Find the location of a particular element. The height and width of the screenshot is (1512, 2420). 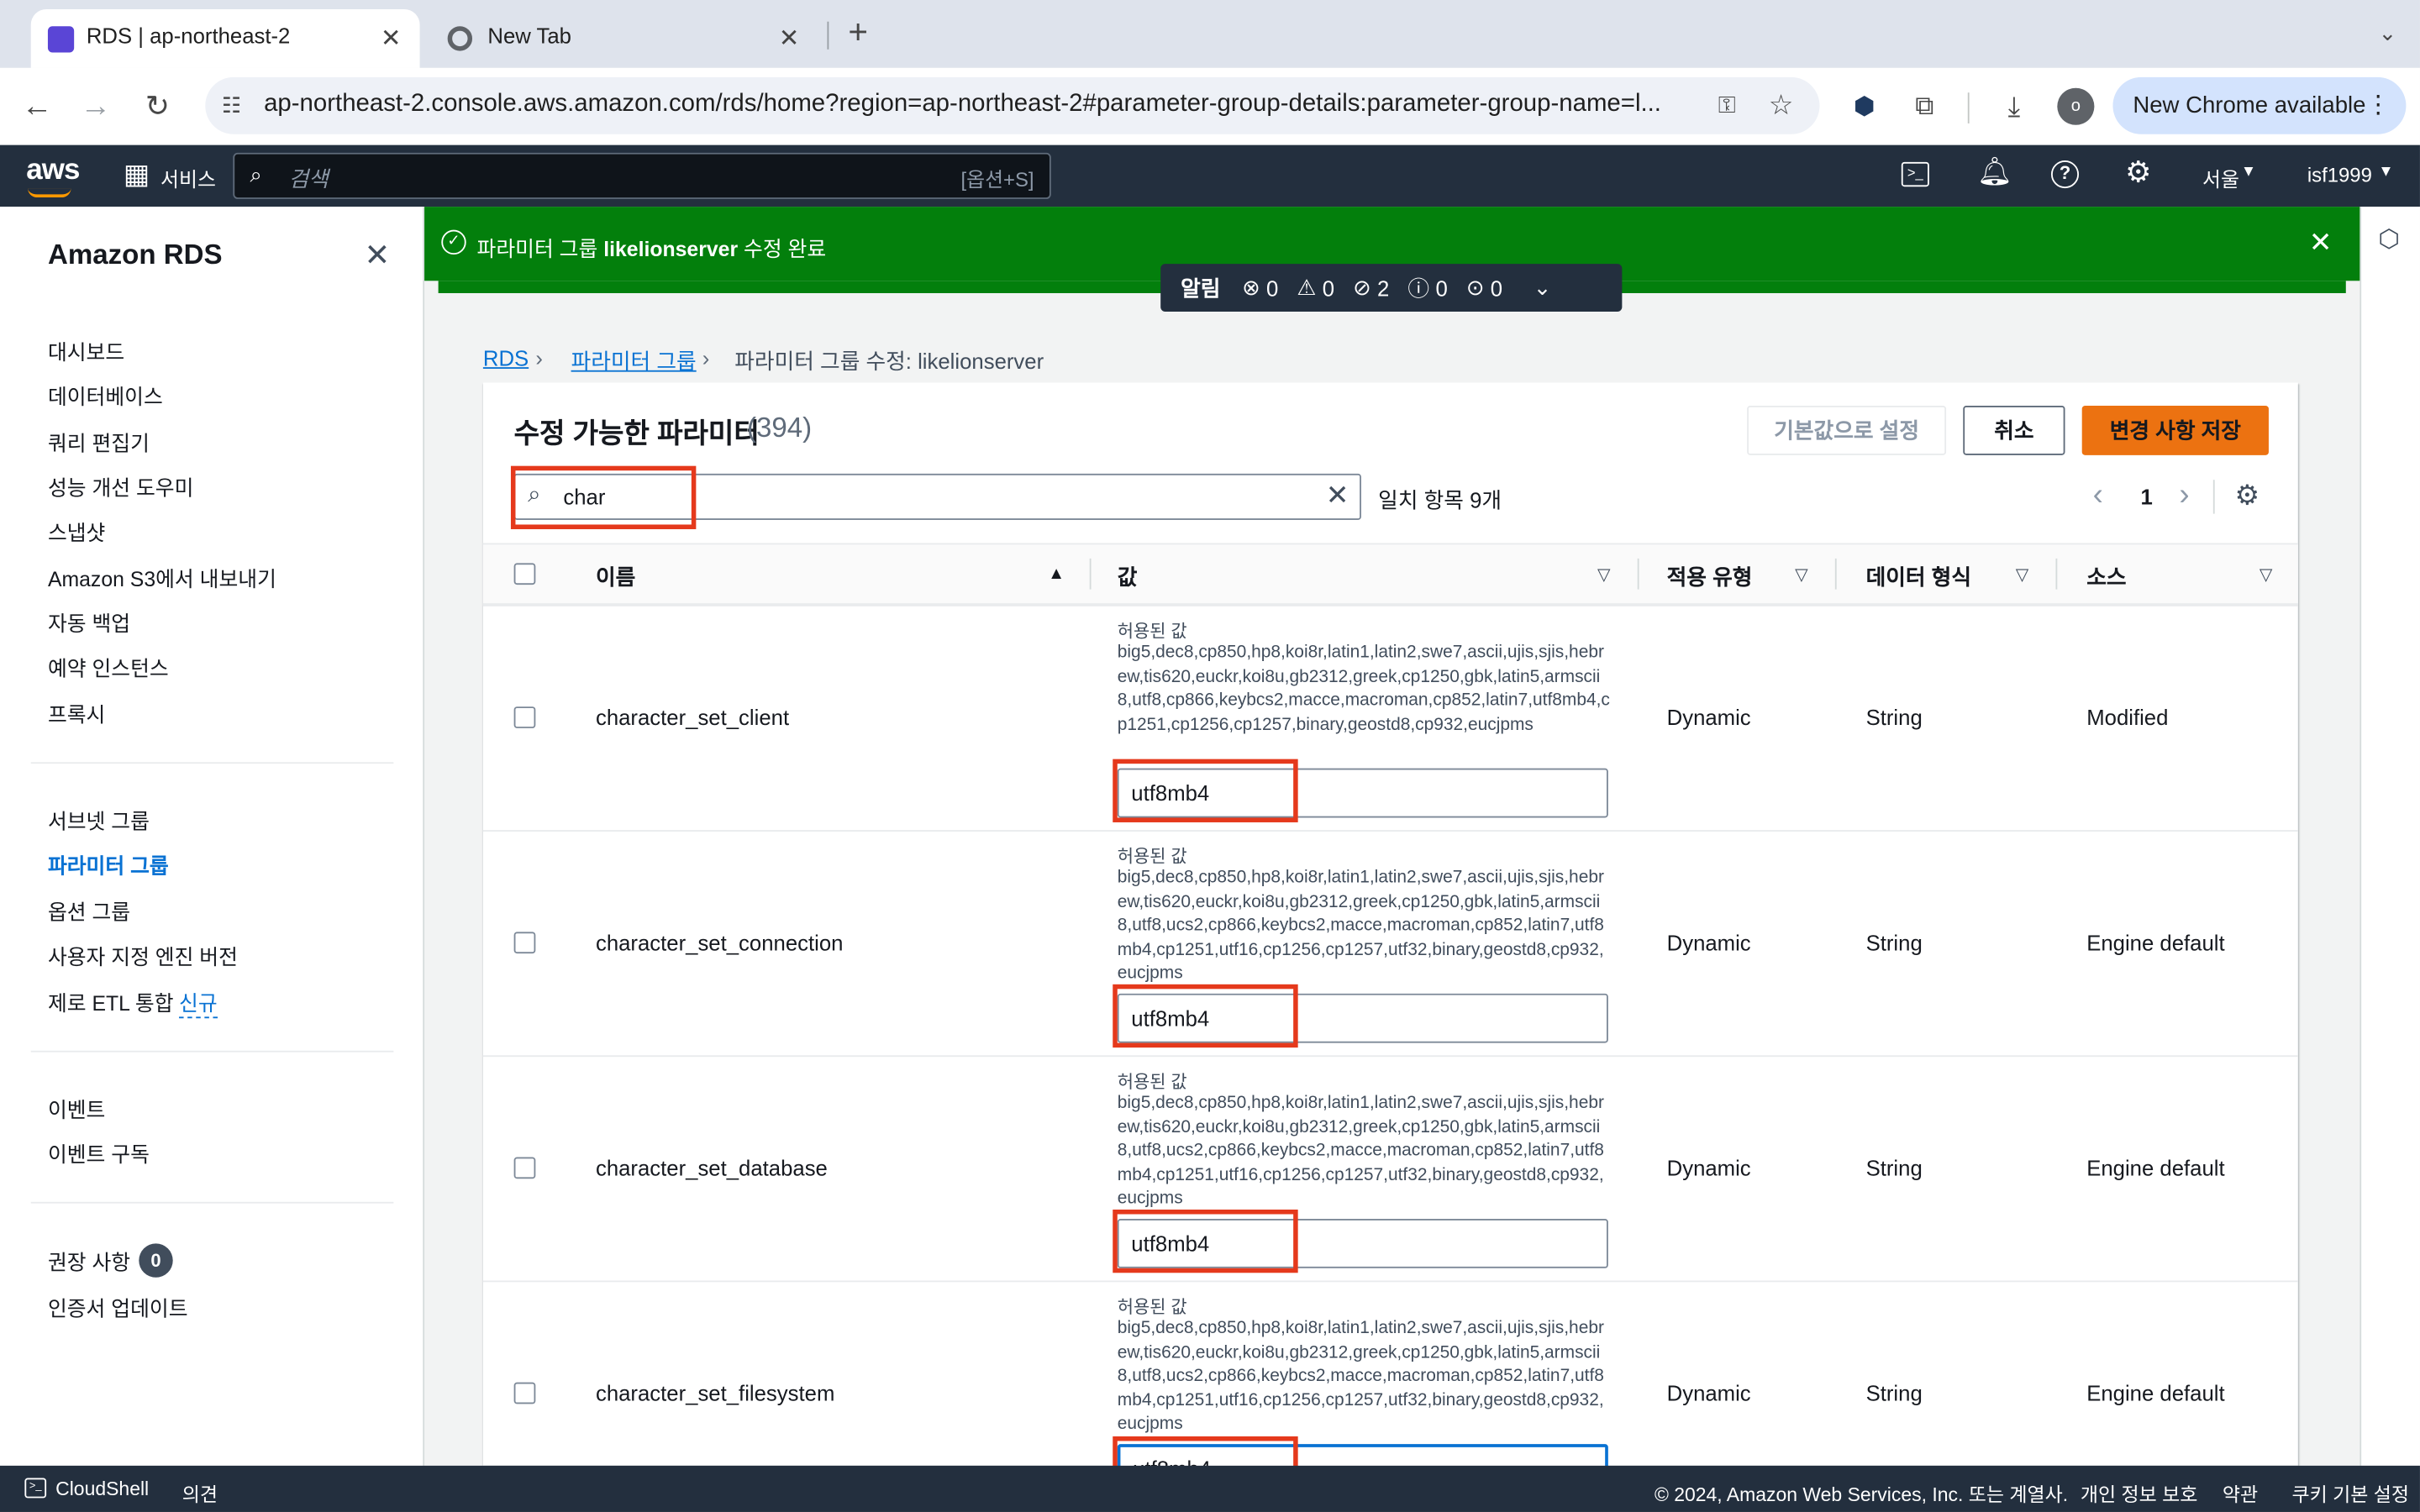

column-header-value: 값 is located at coordinates (1128, 577).